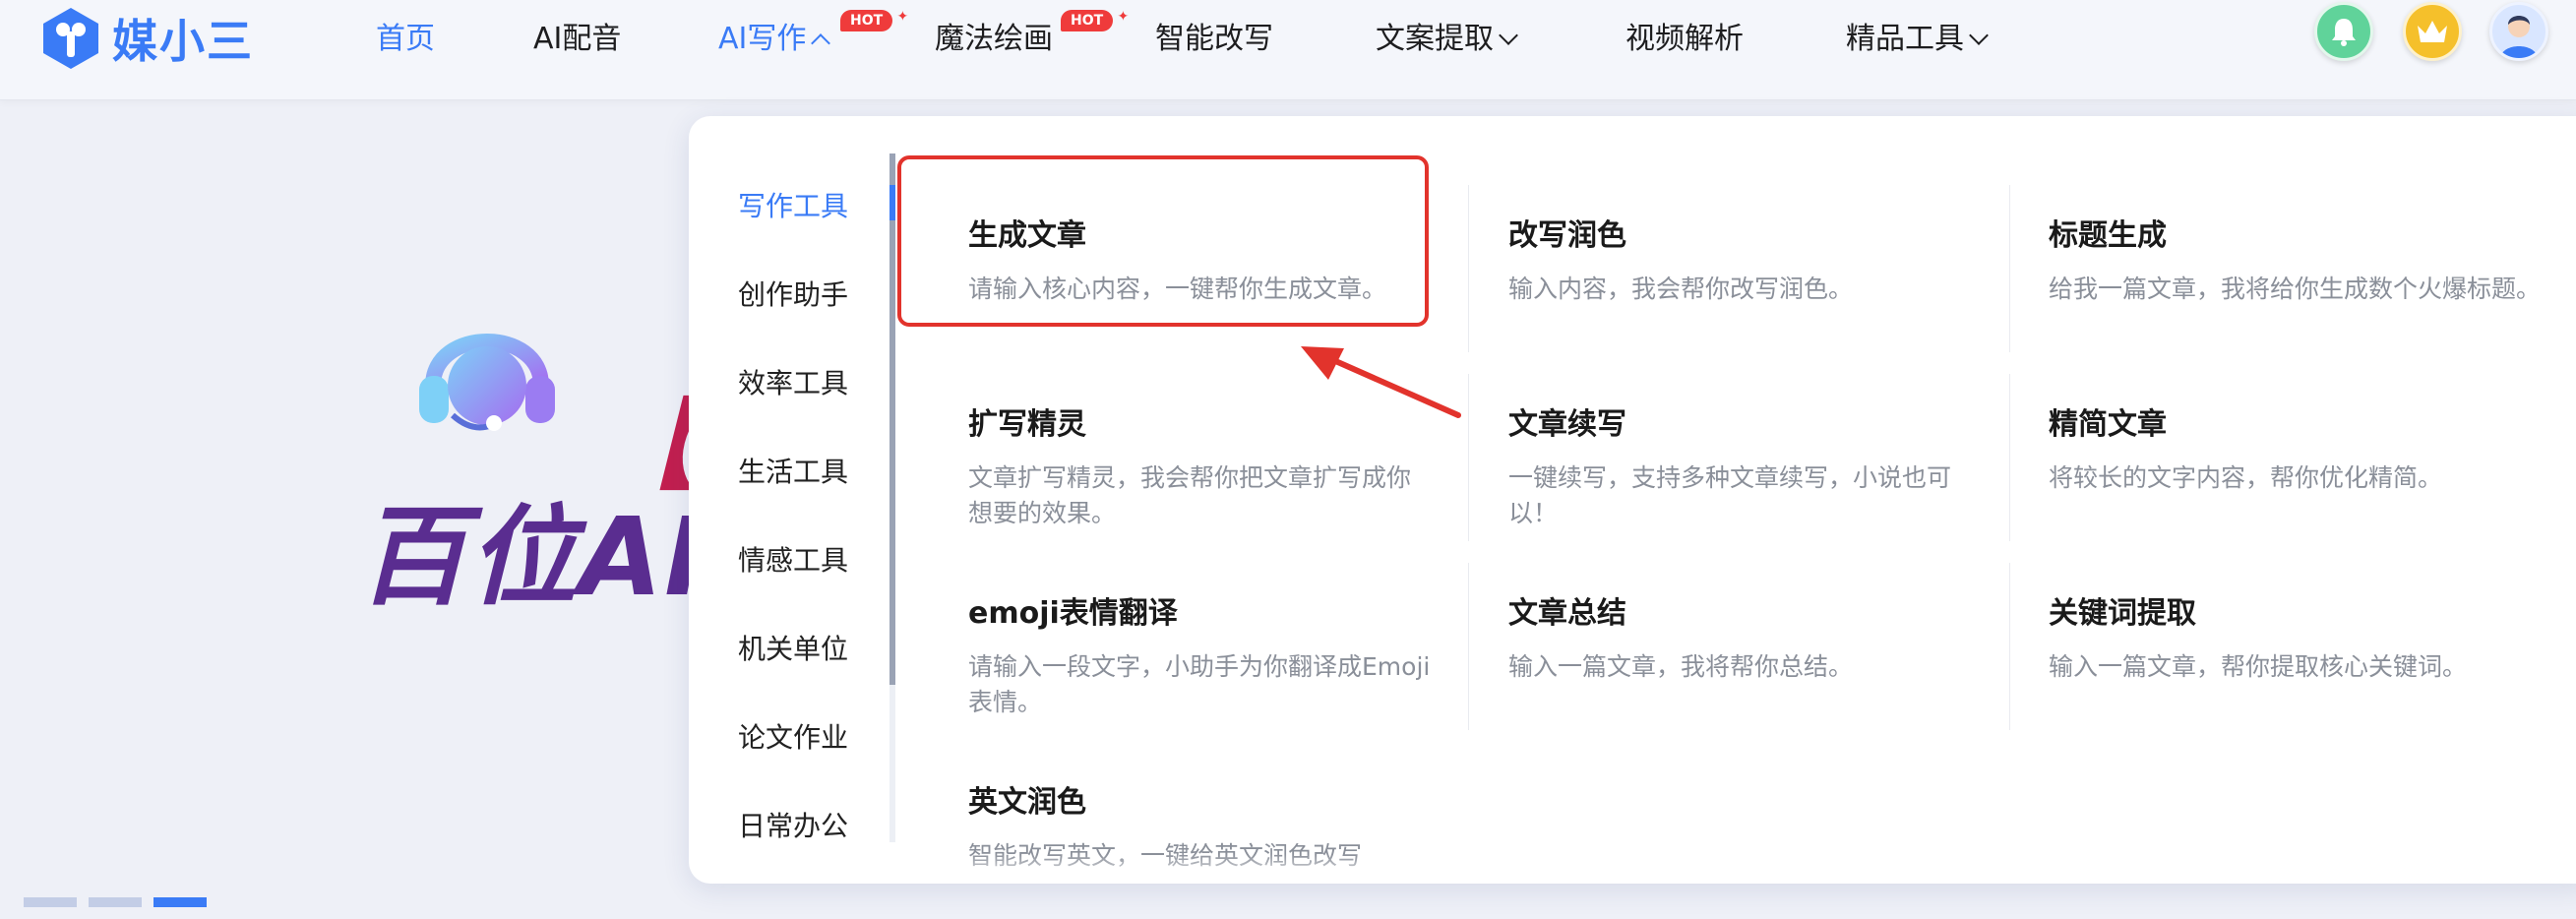  Describe the element at coordinates (892, 419) in the screenshot. I see `category-scrollbar-thumb` at that location.